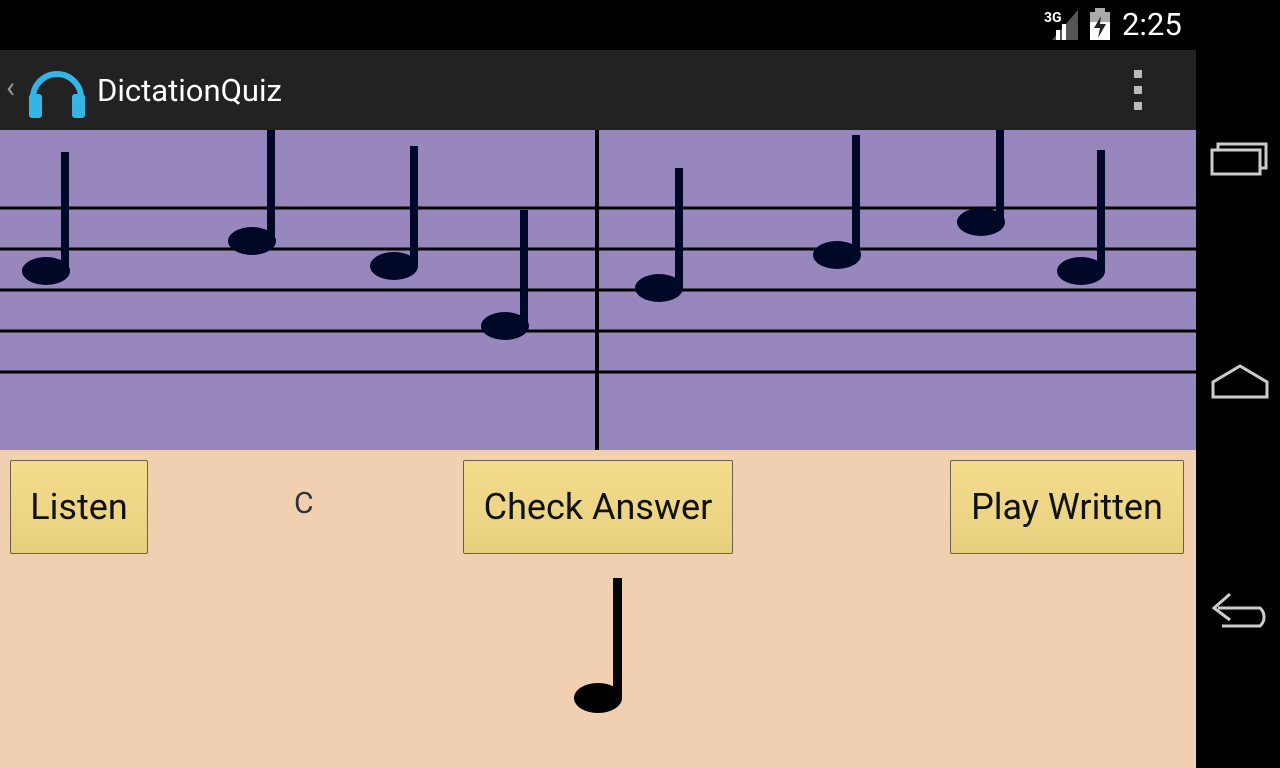 The height and width of the screenshot is (768, 1280). I want to click on action-bar: ‹ DictationQuiz, so click(598, 90).